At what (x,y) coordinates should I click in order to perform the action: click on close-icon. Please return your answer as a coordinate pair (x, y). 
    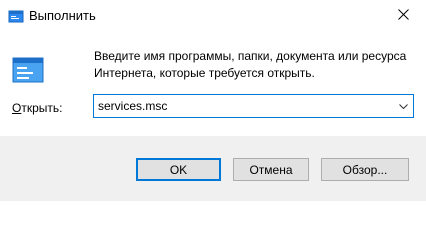
    Looking at the image, I should click on (403, 15).